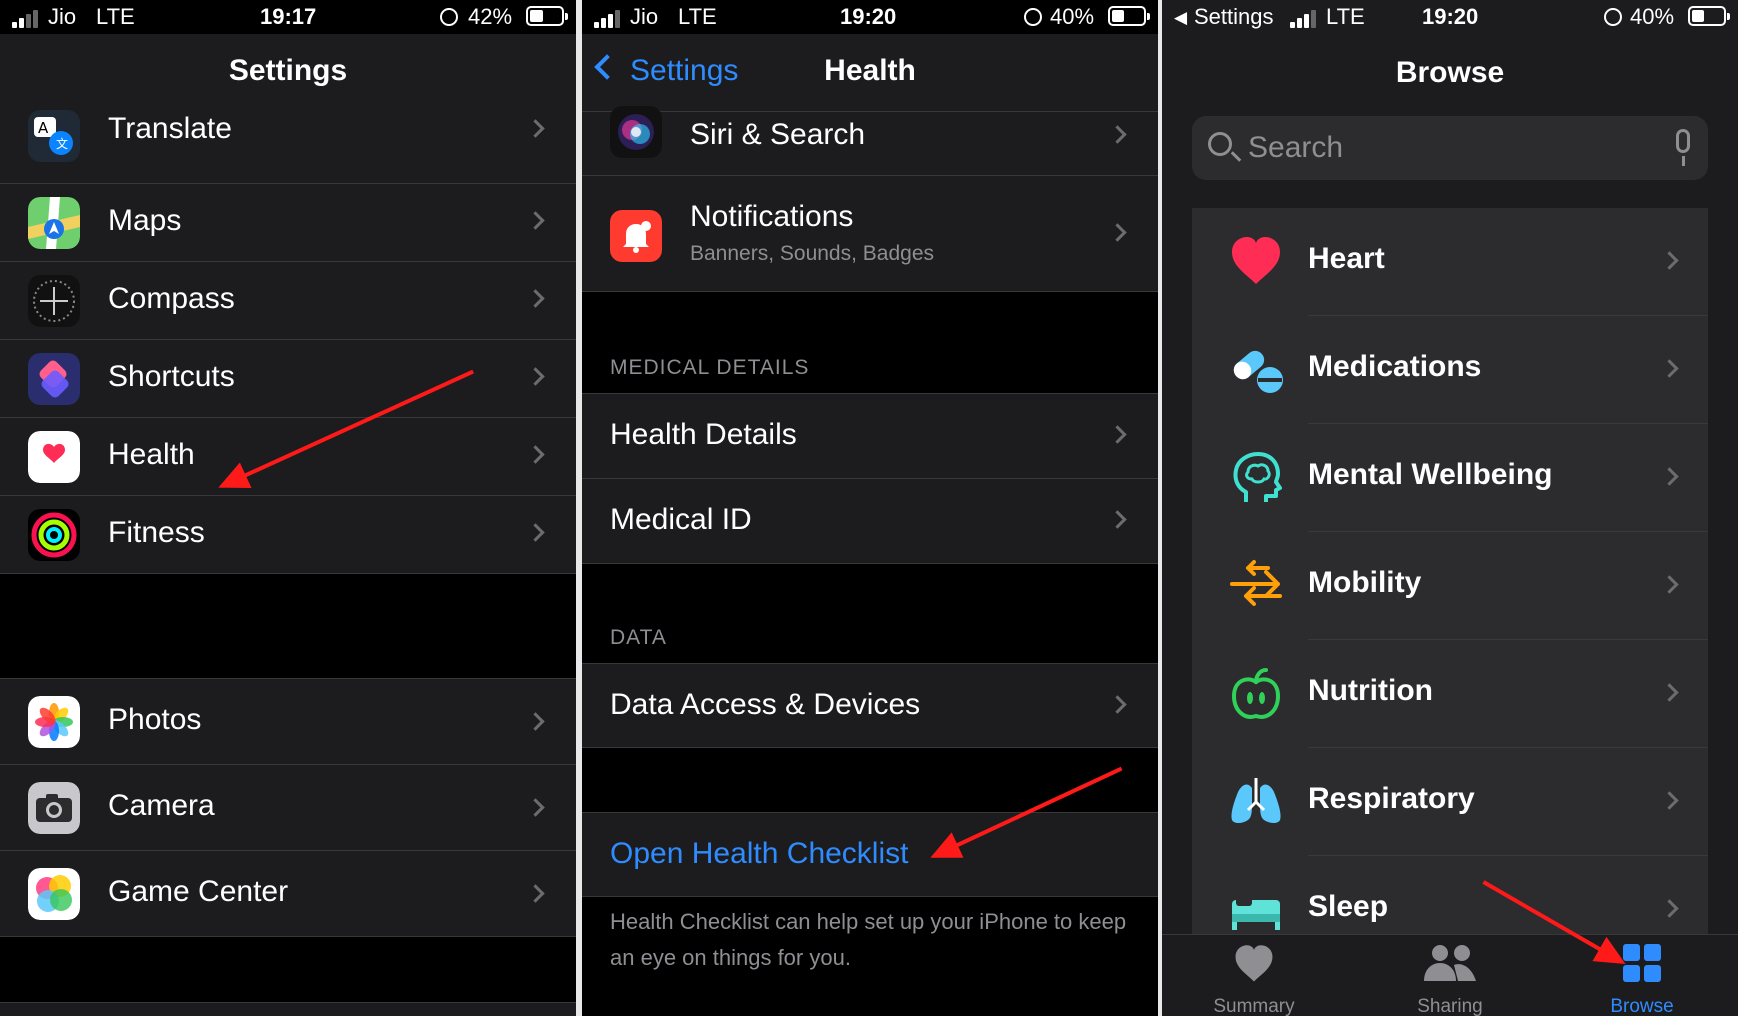 This screenshot has height=1016, width=1738. What do you see at coordinates (1450, 895) in the screenshot?
I see `category-sleep: Sleep` at bounding box center [1450, 895].